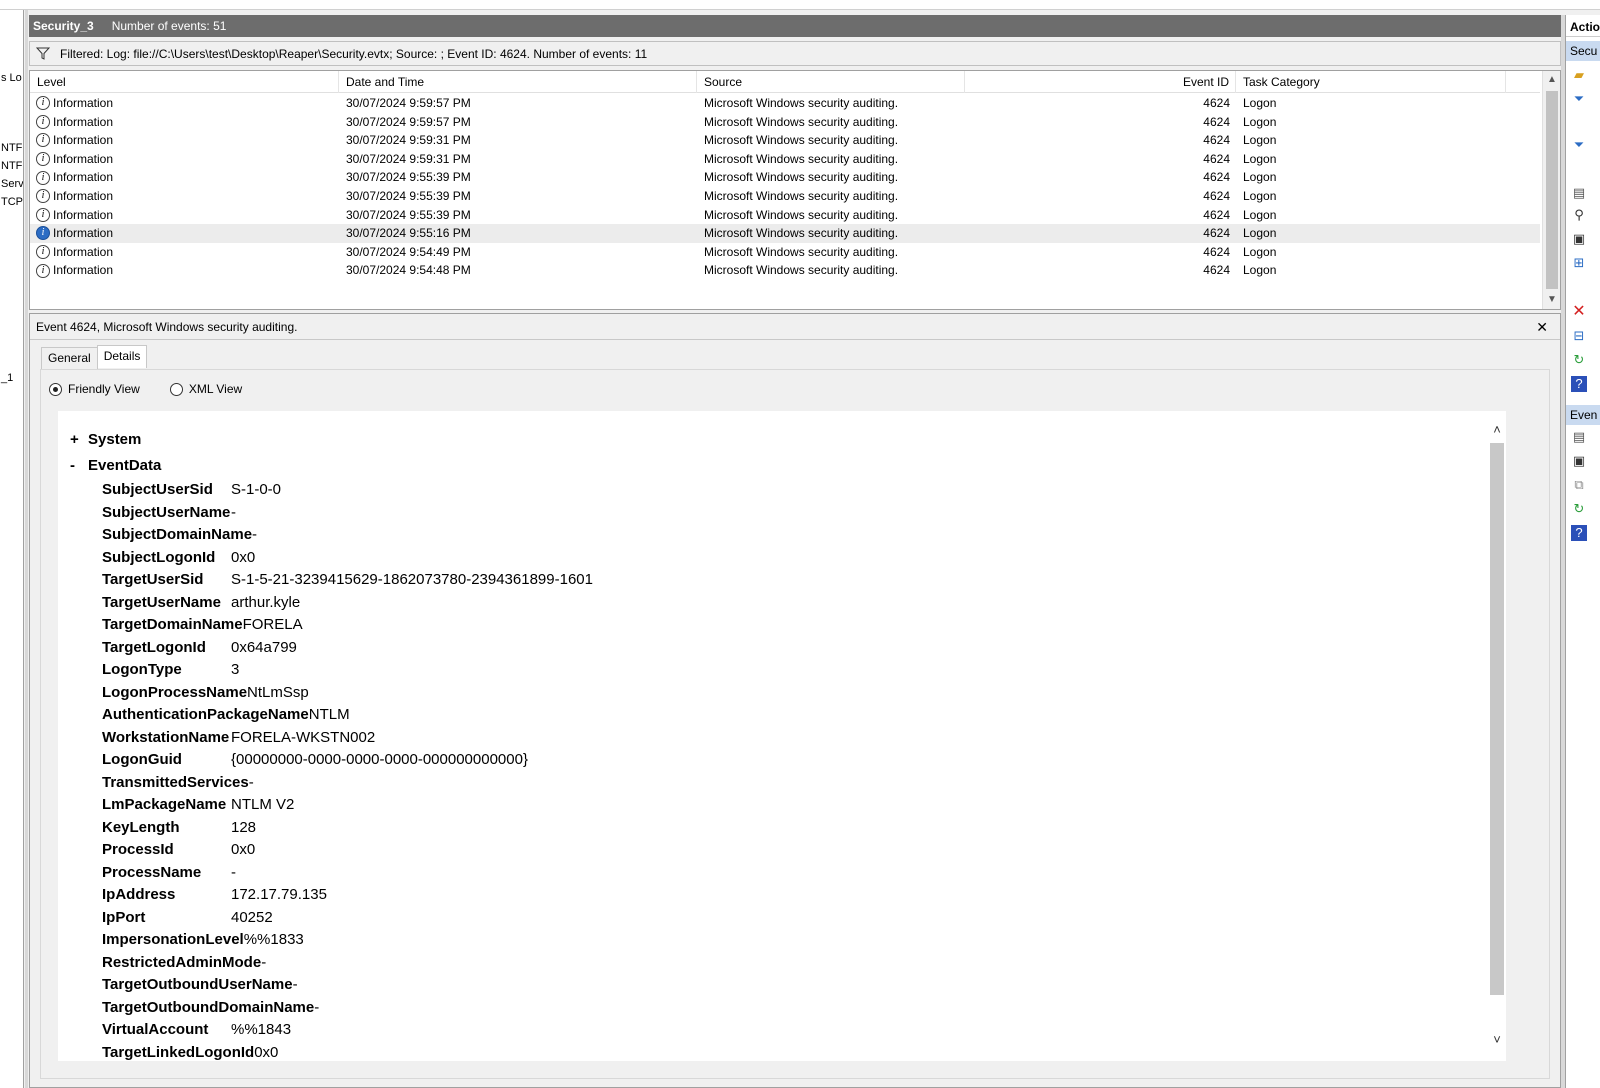  I want to click on expand-plus-icon: +, so click(79, 439).